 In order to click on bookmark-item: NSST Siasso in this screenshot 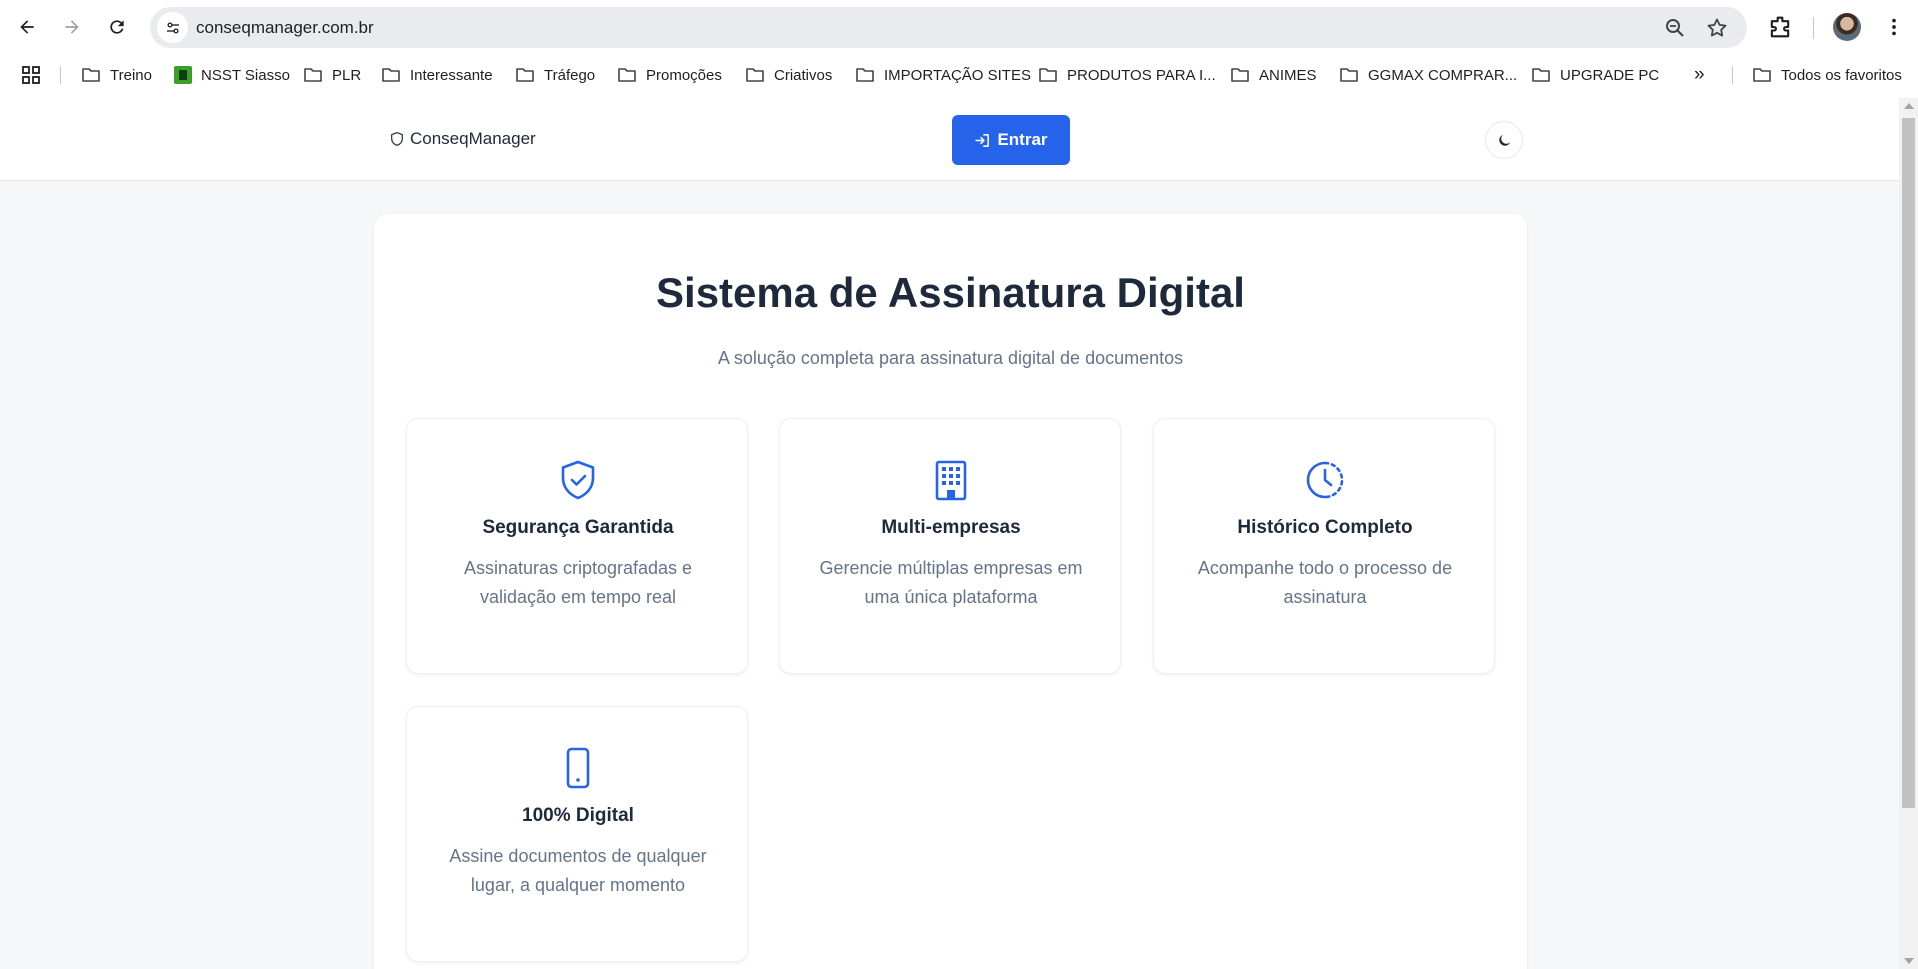, I will do `click(232, 75)`.